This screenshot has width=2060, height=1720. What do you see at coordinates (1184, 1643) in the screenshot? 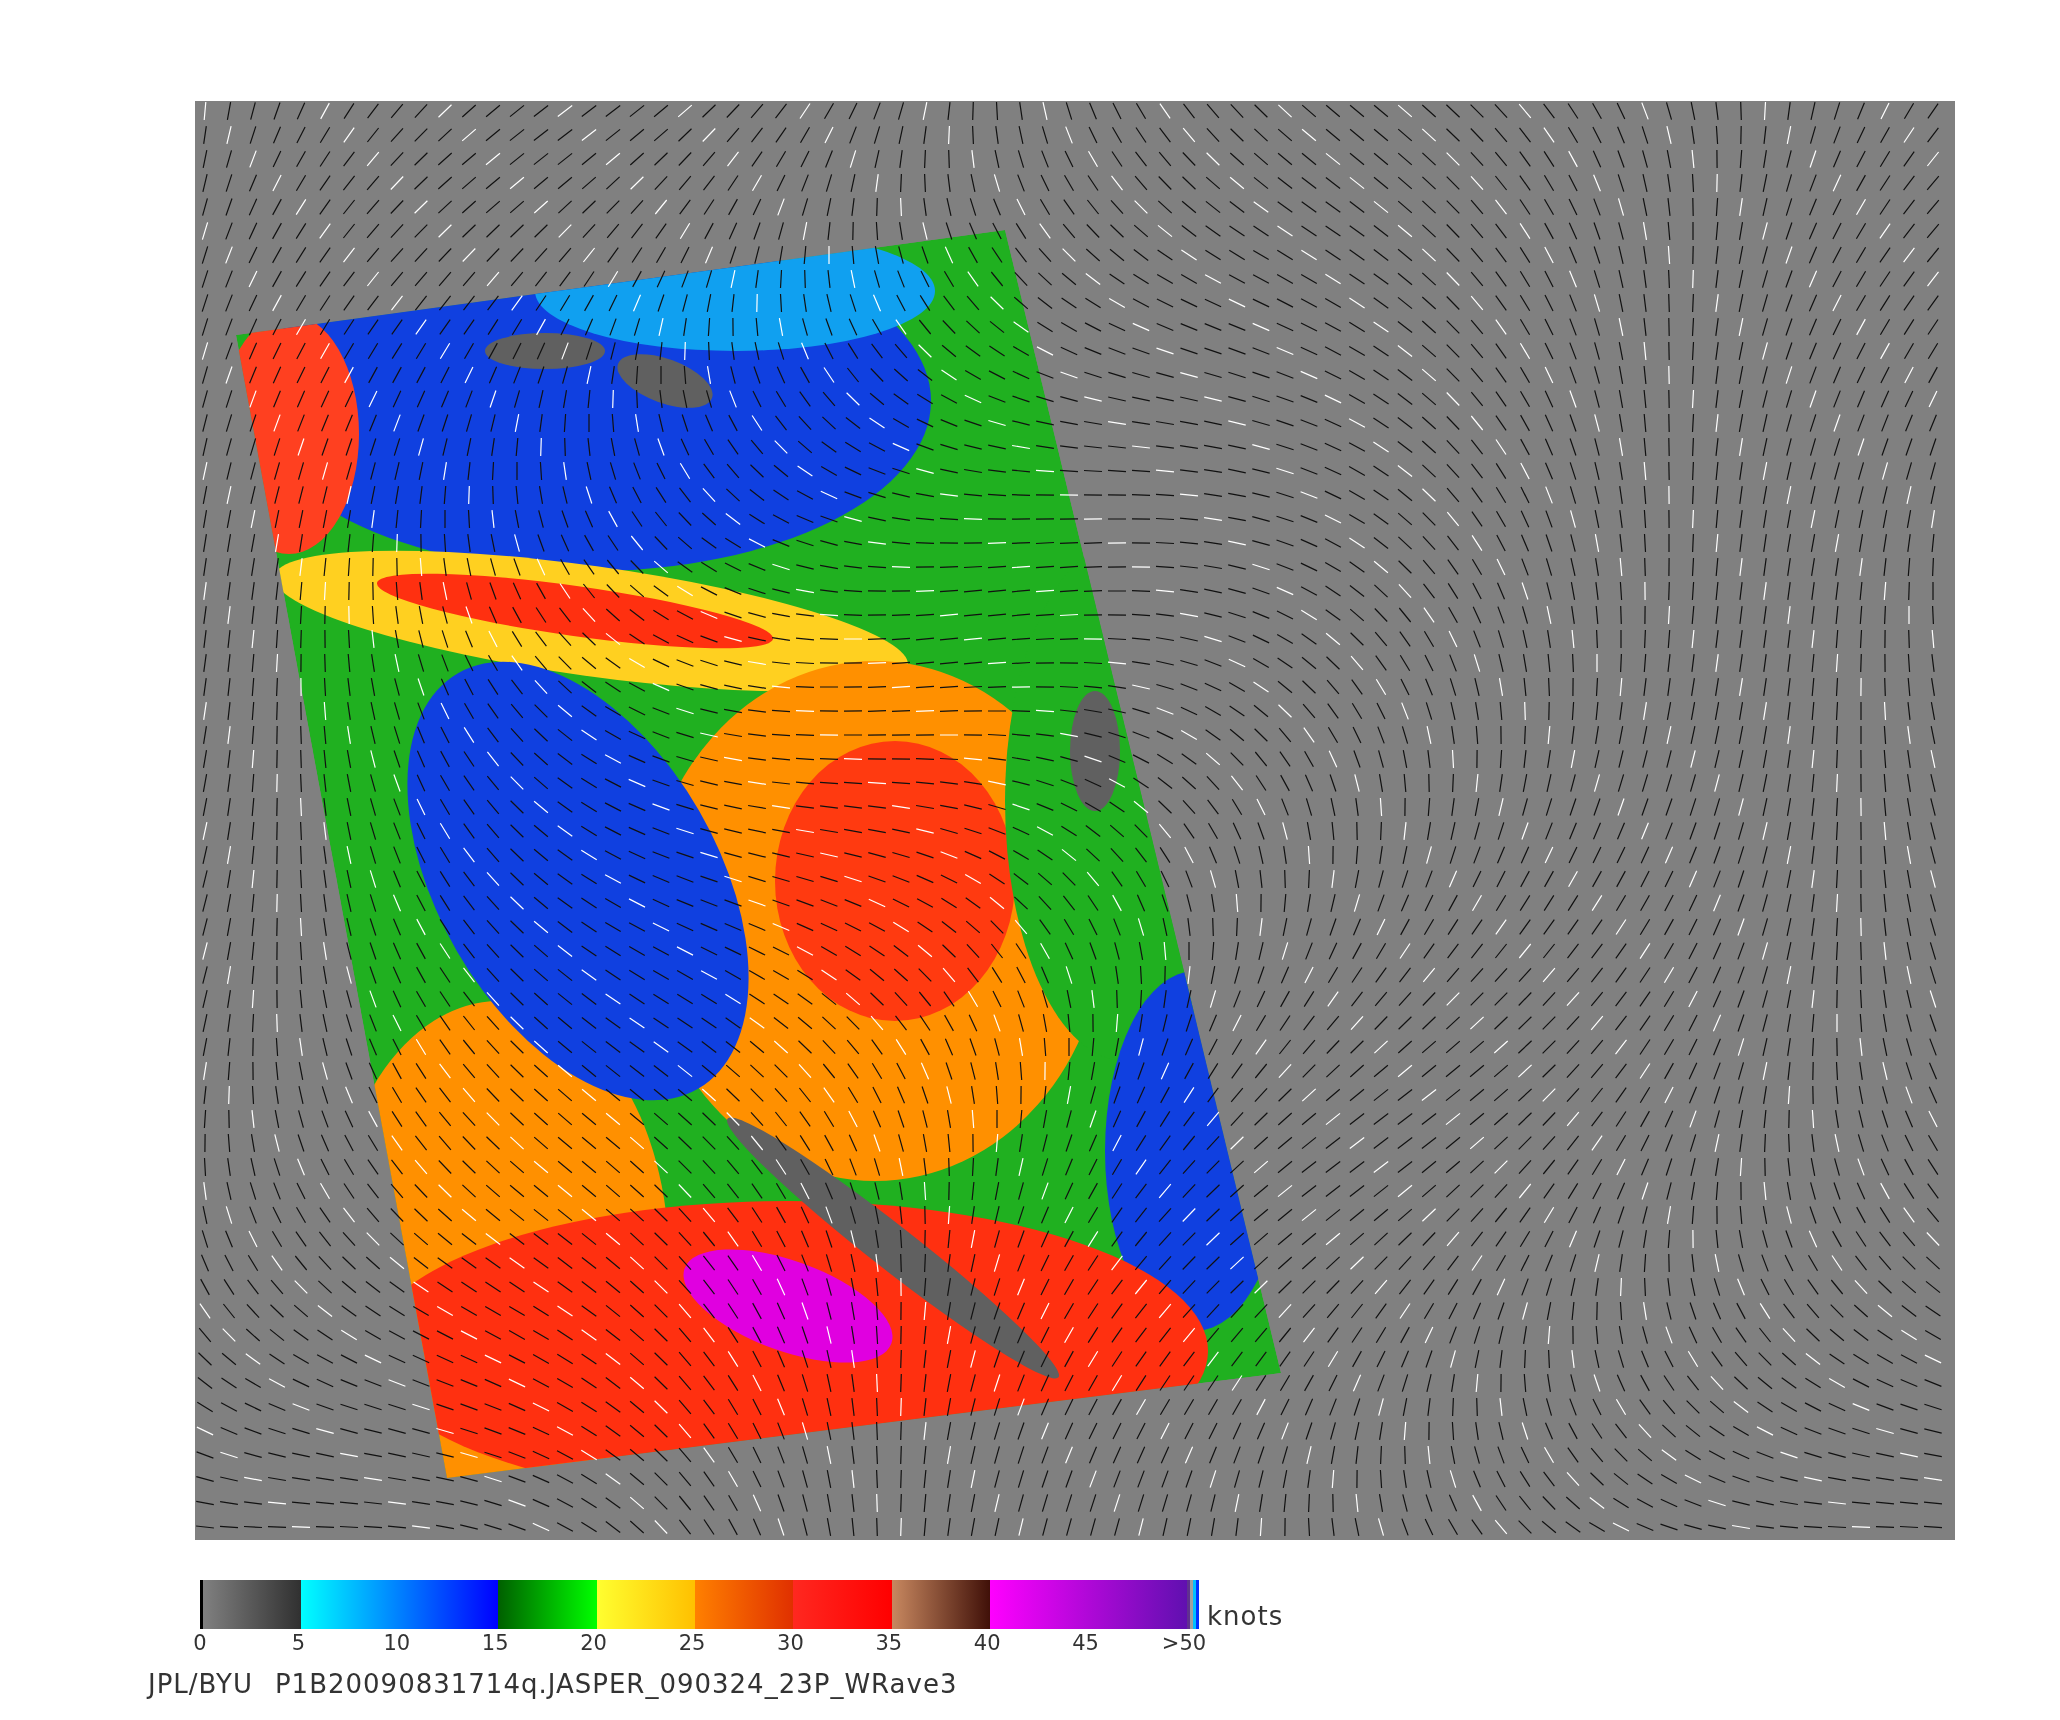
I see `scale-label: >50` at bounding box center [1184, 1643].